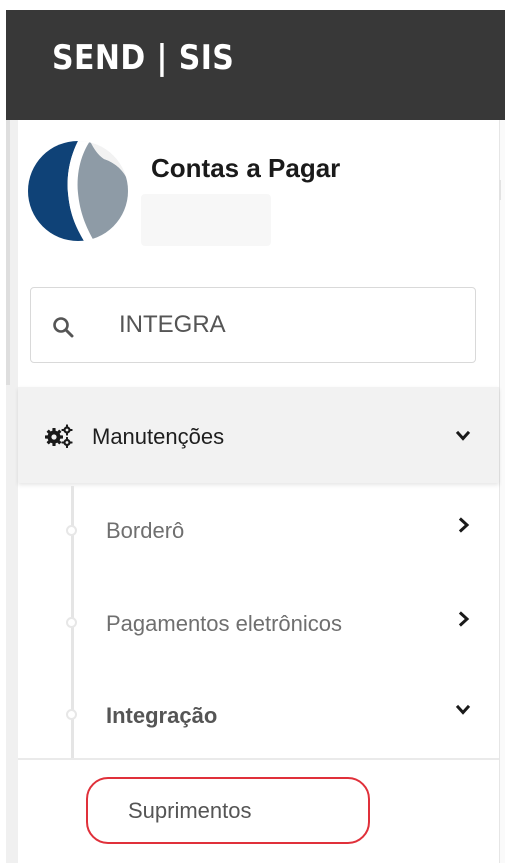 The height and width of the screenshot is (863, 505). I want to click on menu-item-label: Borderô, so click(145, 530).